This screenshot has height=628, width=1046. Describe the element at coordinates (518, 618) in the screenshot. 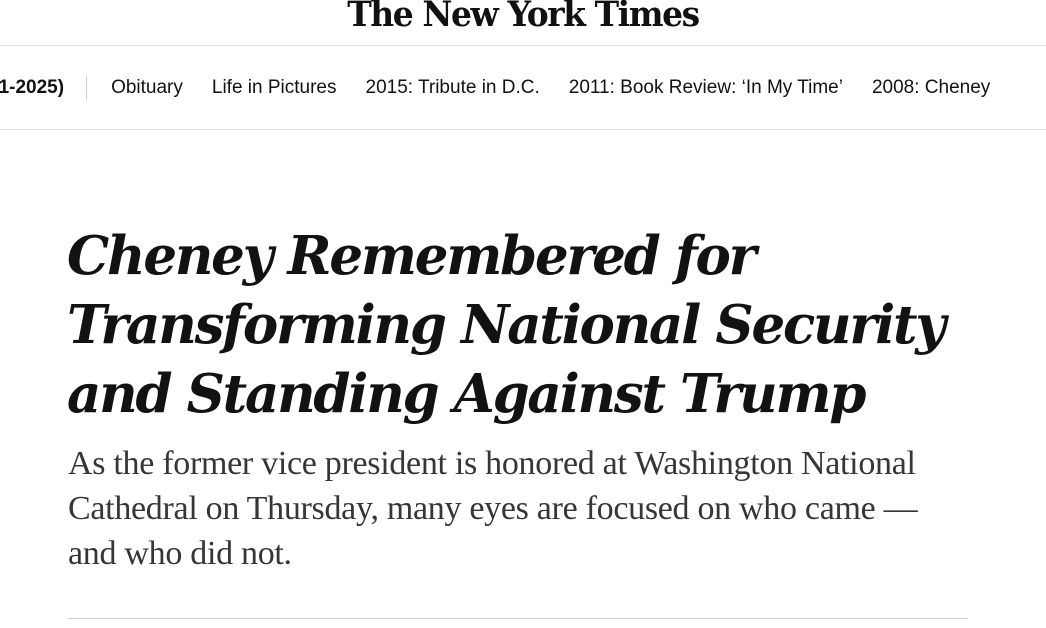

I see `section-divider` at that location.